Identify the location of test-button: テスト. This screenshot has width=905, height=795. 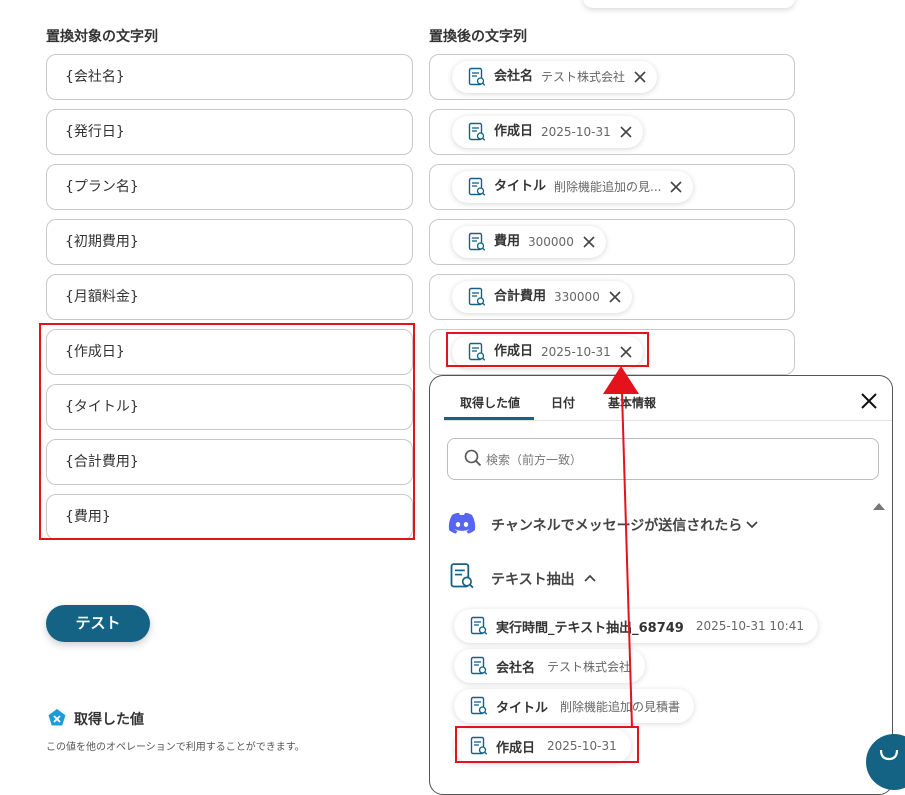
(98, 623).